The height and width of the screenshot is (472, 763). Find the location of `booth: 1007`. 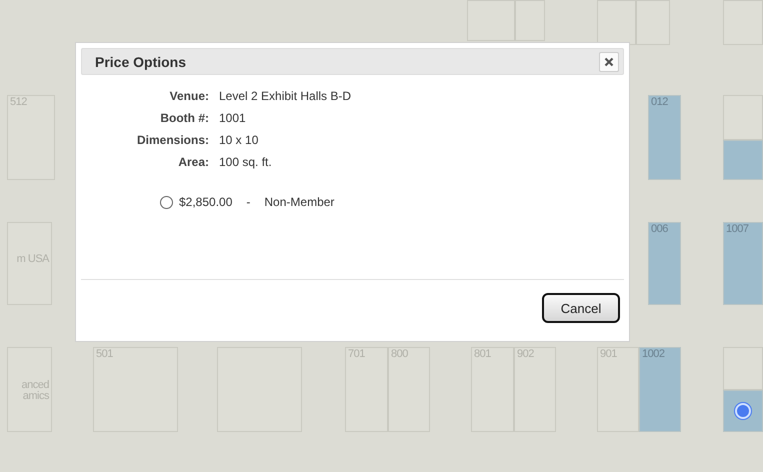

booth: 1007 is located at coordinates (743, 263).